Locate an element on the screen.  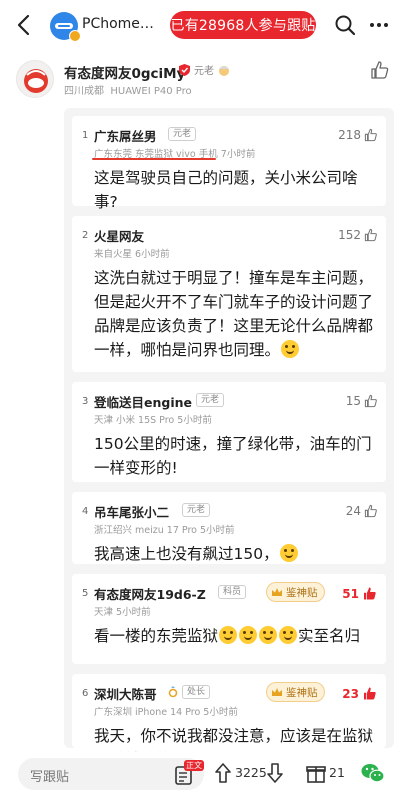
red-underline-mark is located at coordinates (154, 159).